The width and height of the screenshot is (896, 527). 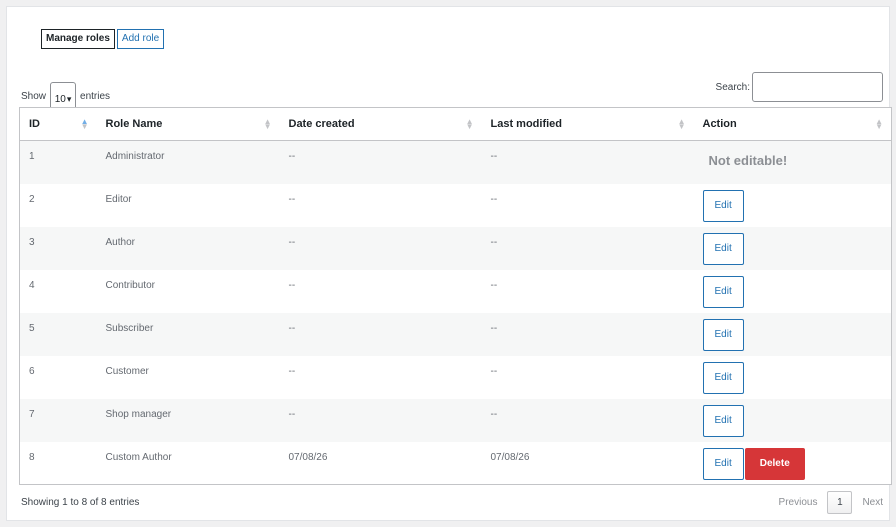 I want to click on cell-id: 3, so click(x=32, y=242).